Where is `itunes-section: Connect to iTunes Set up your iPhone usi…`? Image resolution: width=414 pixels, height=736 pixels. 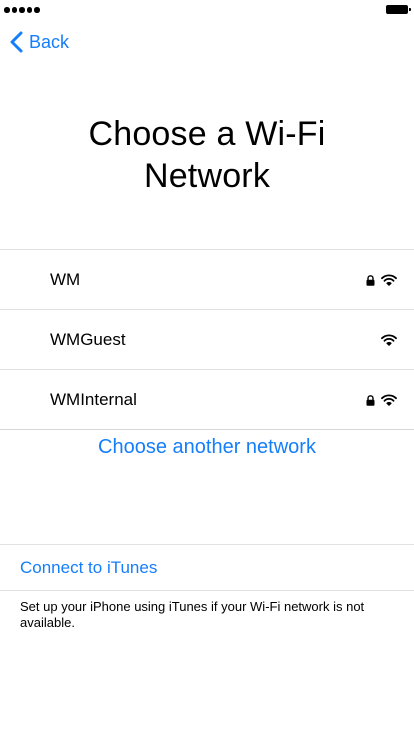 itunes-section: Connect to iTunes Set up your iPhone usi… is located at coordinates (207, 587).